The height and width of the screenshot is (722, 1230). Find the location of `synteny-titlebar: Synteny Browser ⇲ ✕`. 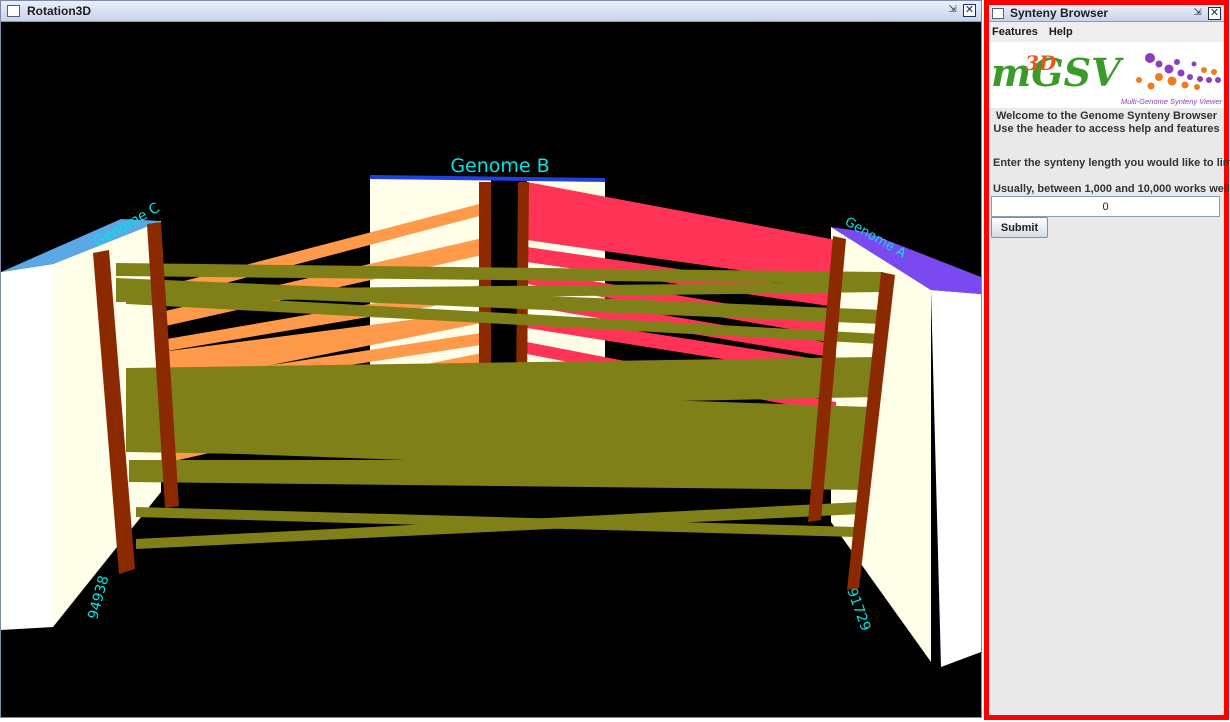

synteny-titlebar: Synteny Browser ⇲ ✕ is located at coordinates (1106, 13).